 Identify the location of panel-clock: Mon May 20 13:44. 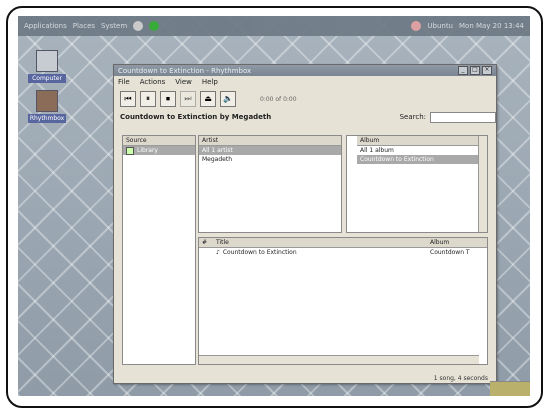
(491, 26).